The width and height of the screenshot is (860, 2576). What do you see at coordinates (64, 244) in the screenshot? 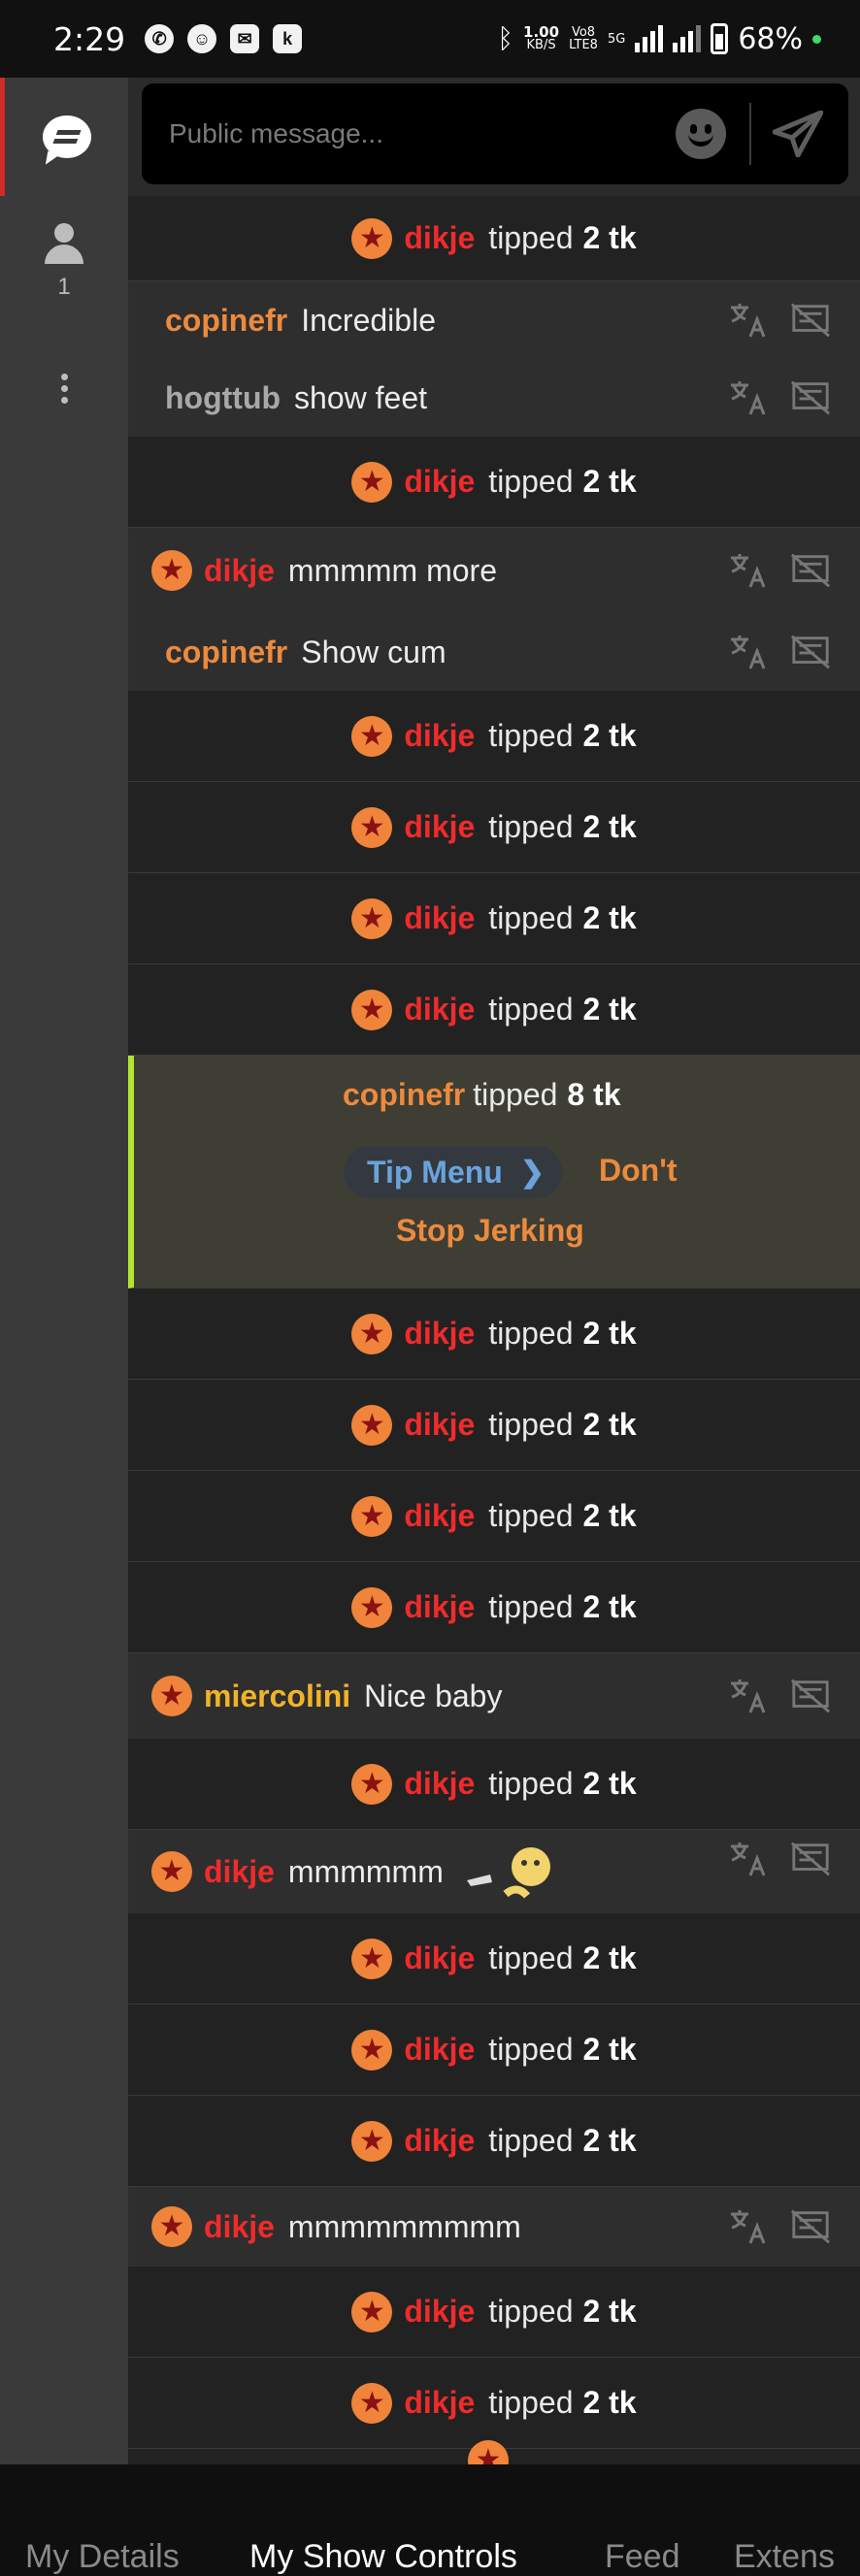
I see `user-icon` at bounding box center [64, 244].